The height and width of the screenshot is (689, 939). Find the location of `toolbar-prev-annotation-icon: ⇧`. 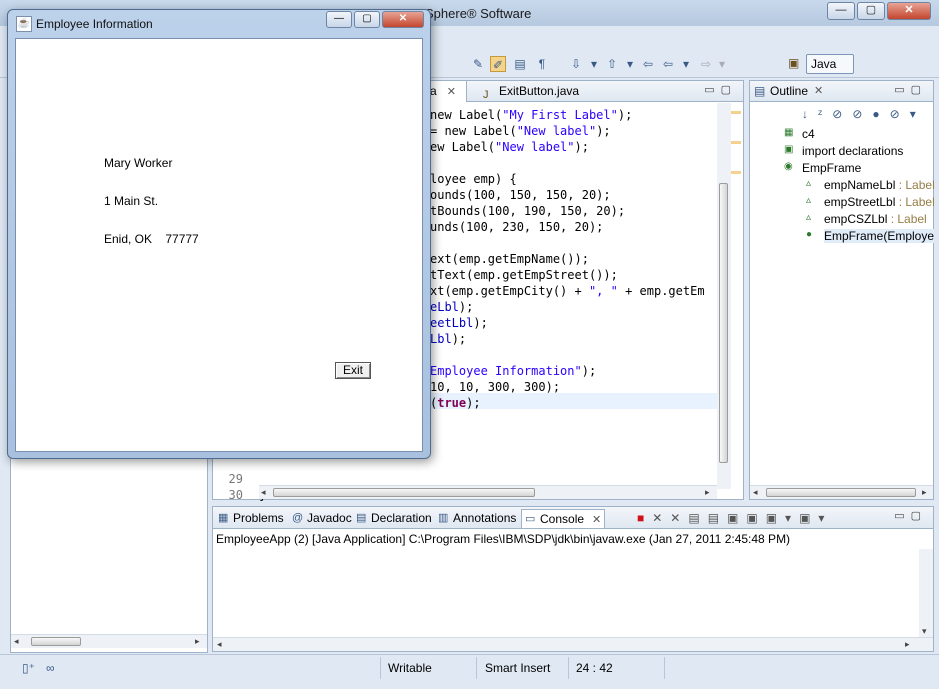

toolbar-prev-annotation-icon: ⇧ is located at coordinates (612, 64).